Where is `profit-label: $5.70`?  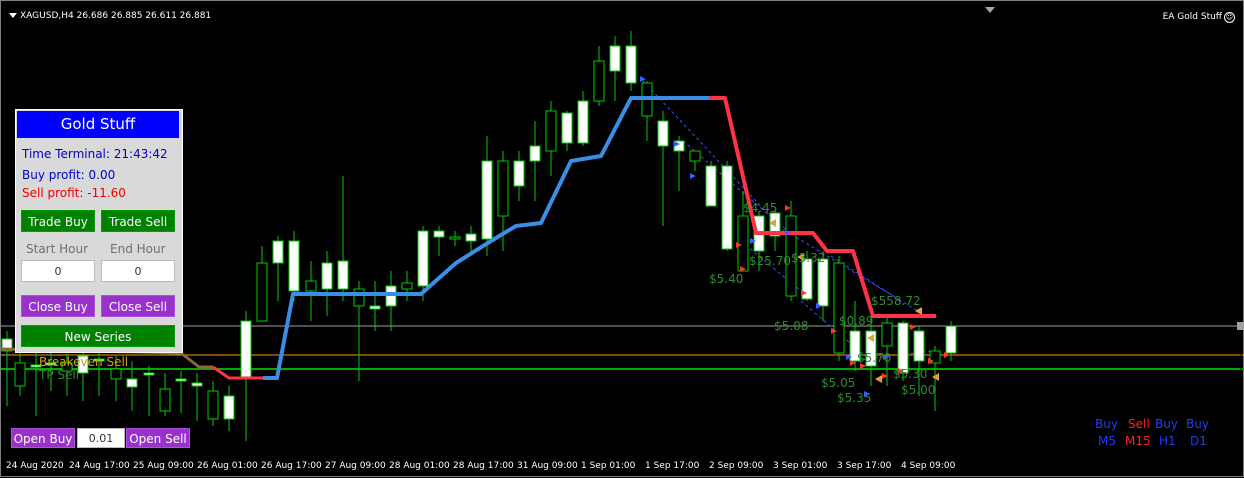
profit-label: $5.70 is located at coordinates (874, 358).